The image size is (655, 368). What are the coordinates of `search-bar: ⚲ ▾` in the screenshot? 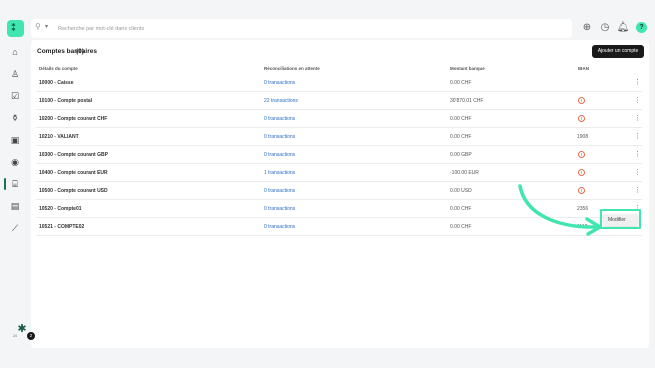 It's located at (301, 28).